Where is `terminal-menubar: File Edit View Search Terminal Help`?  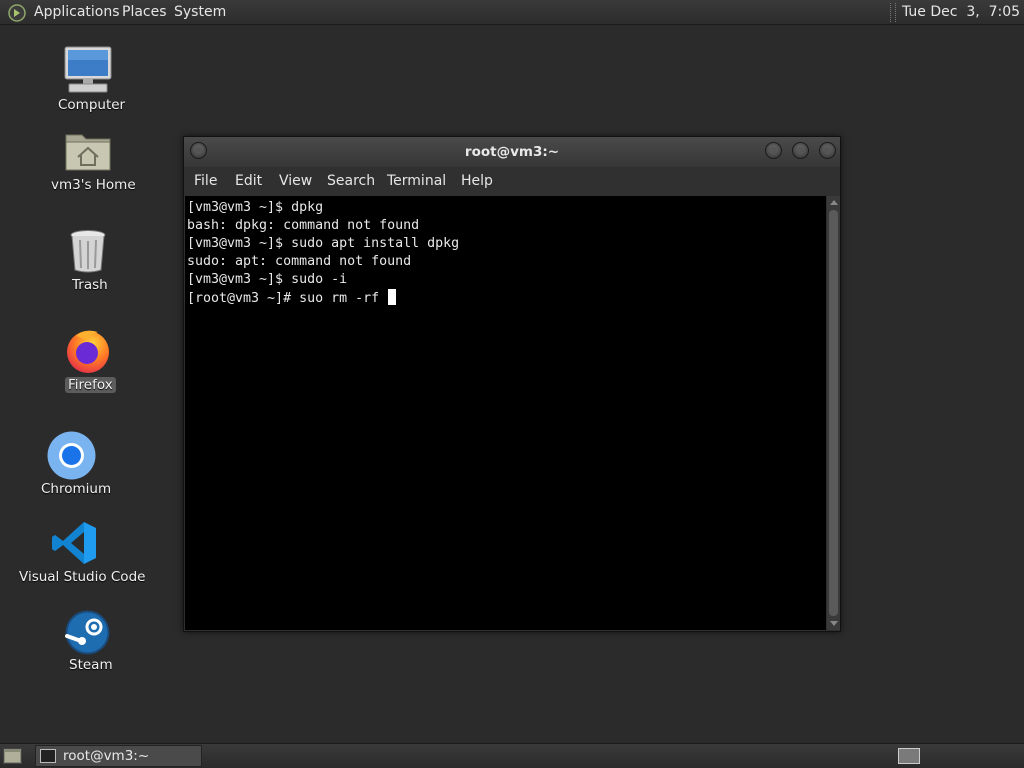
terminal-menubar: File Edit View Search Terminal Help is located at coordinates (512, 181).